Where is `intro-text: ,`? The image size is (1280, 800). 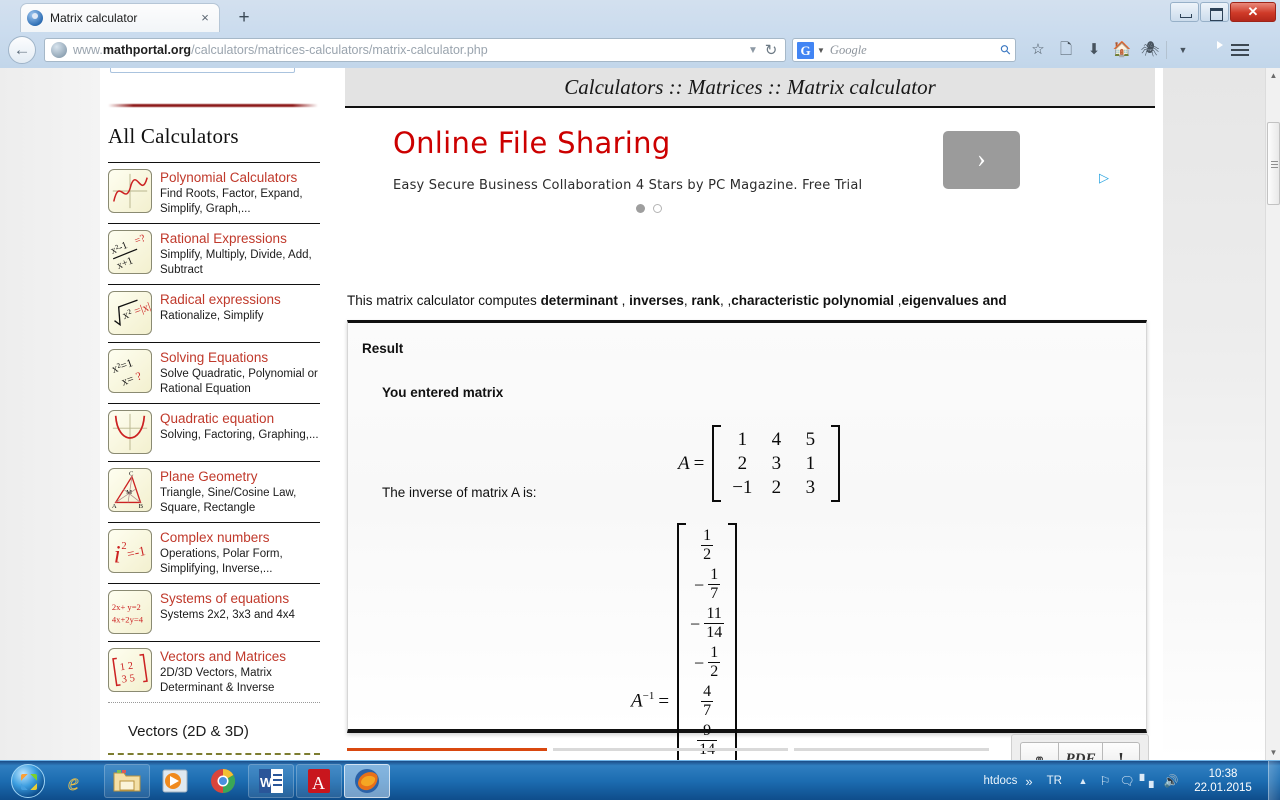 intro-text: , is located at coordinates (623, 300).